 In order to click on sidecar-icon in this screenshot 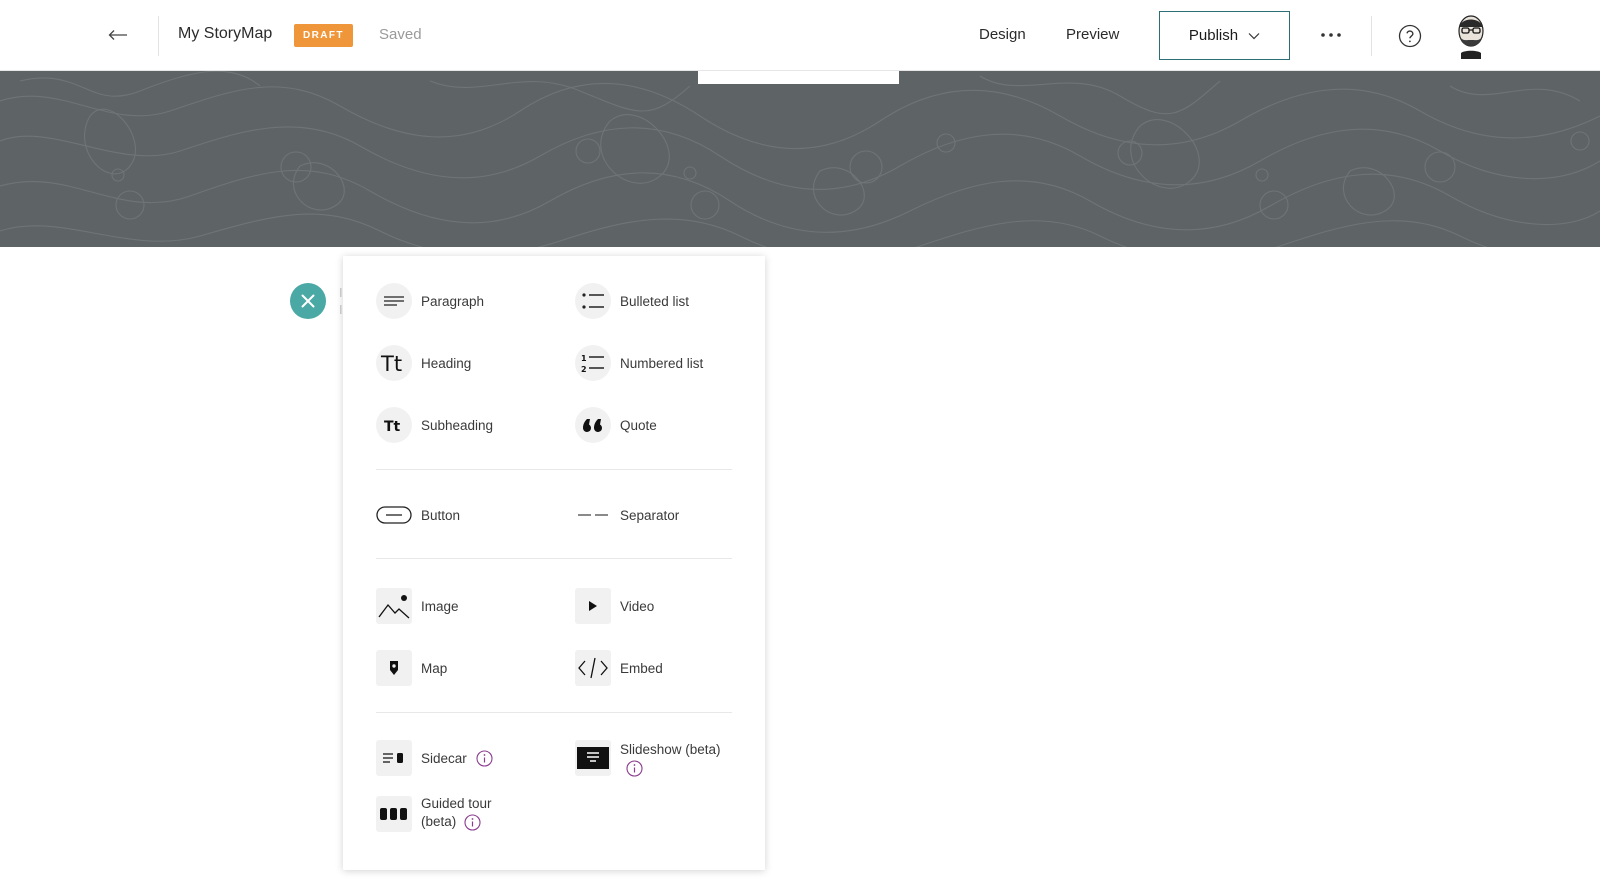, I will do `click(394, 758)`.